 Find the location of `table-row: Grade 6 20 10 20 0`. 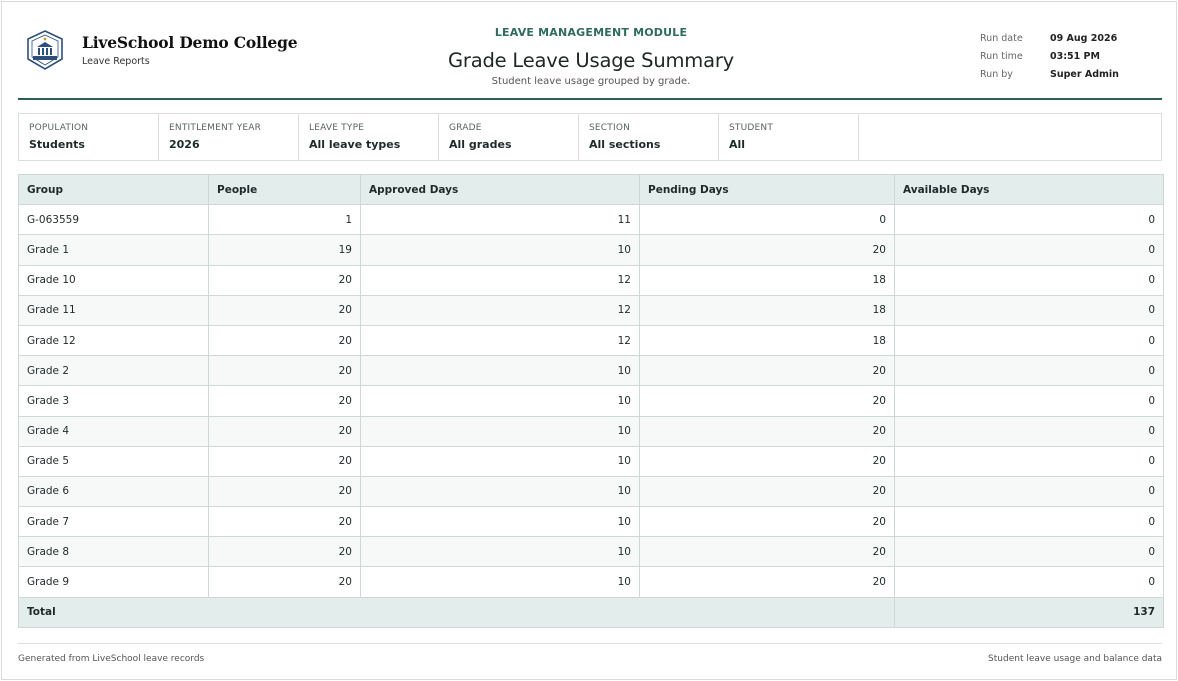

table-row: Grade 6 20 10 20 0 is located at coordinates (591, 491).